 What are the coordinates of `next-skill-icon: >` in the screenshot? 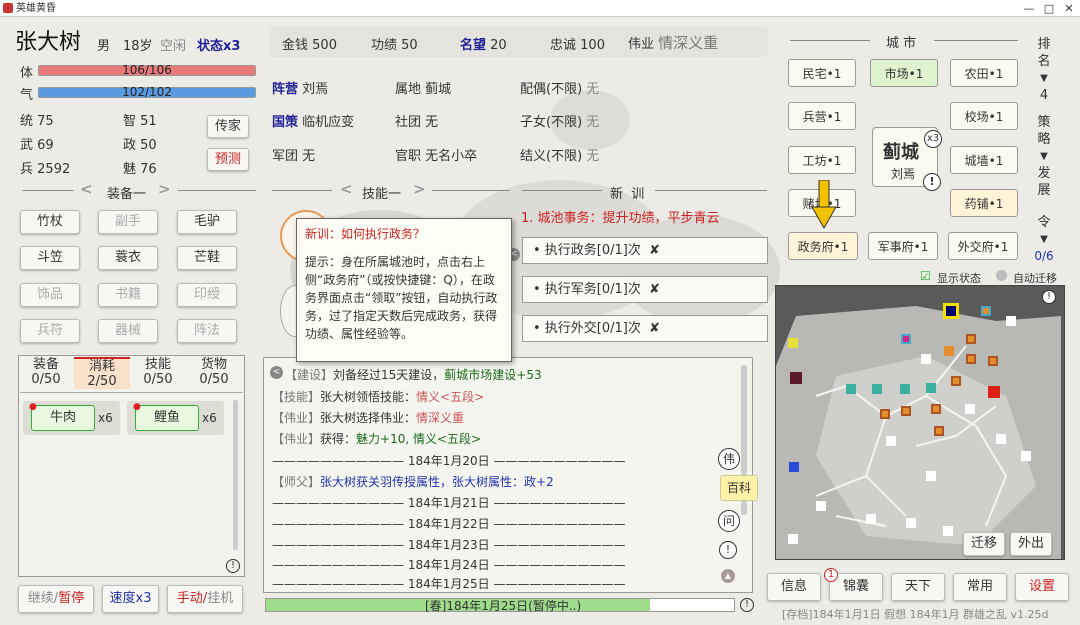 It's located at (419, 189).